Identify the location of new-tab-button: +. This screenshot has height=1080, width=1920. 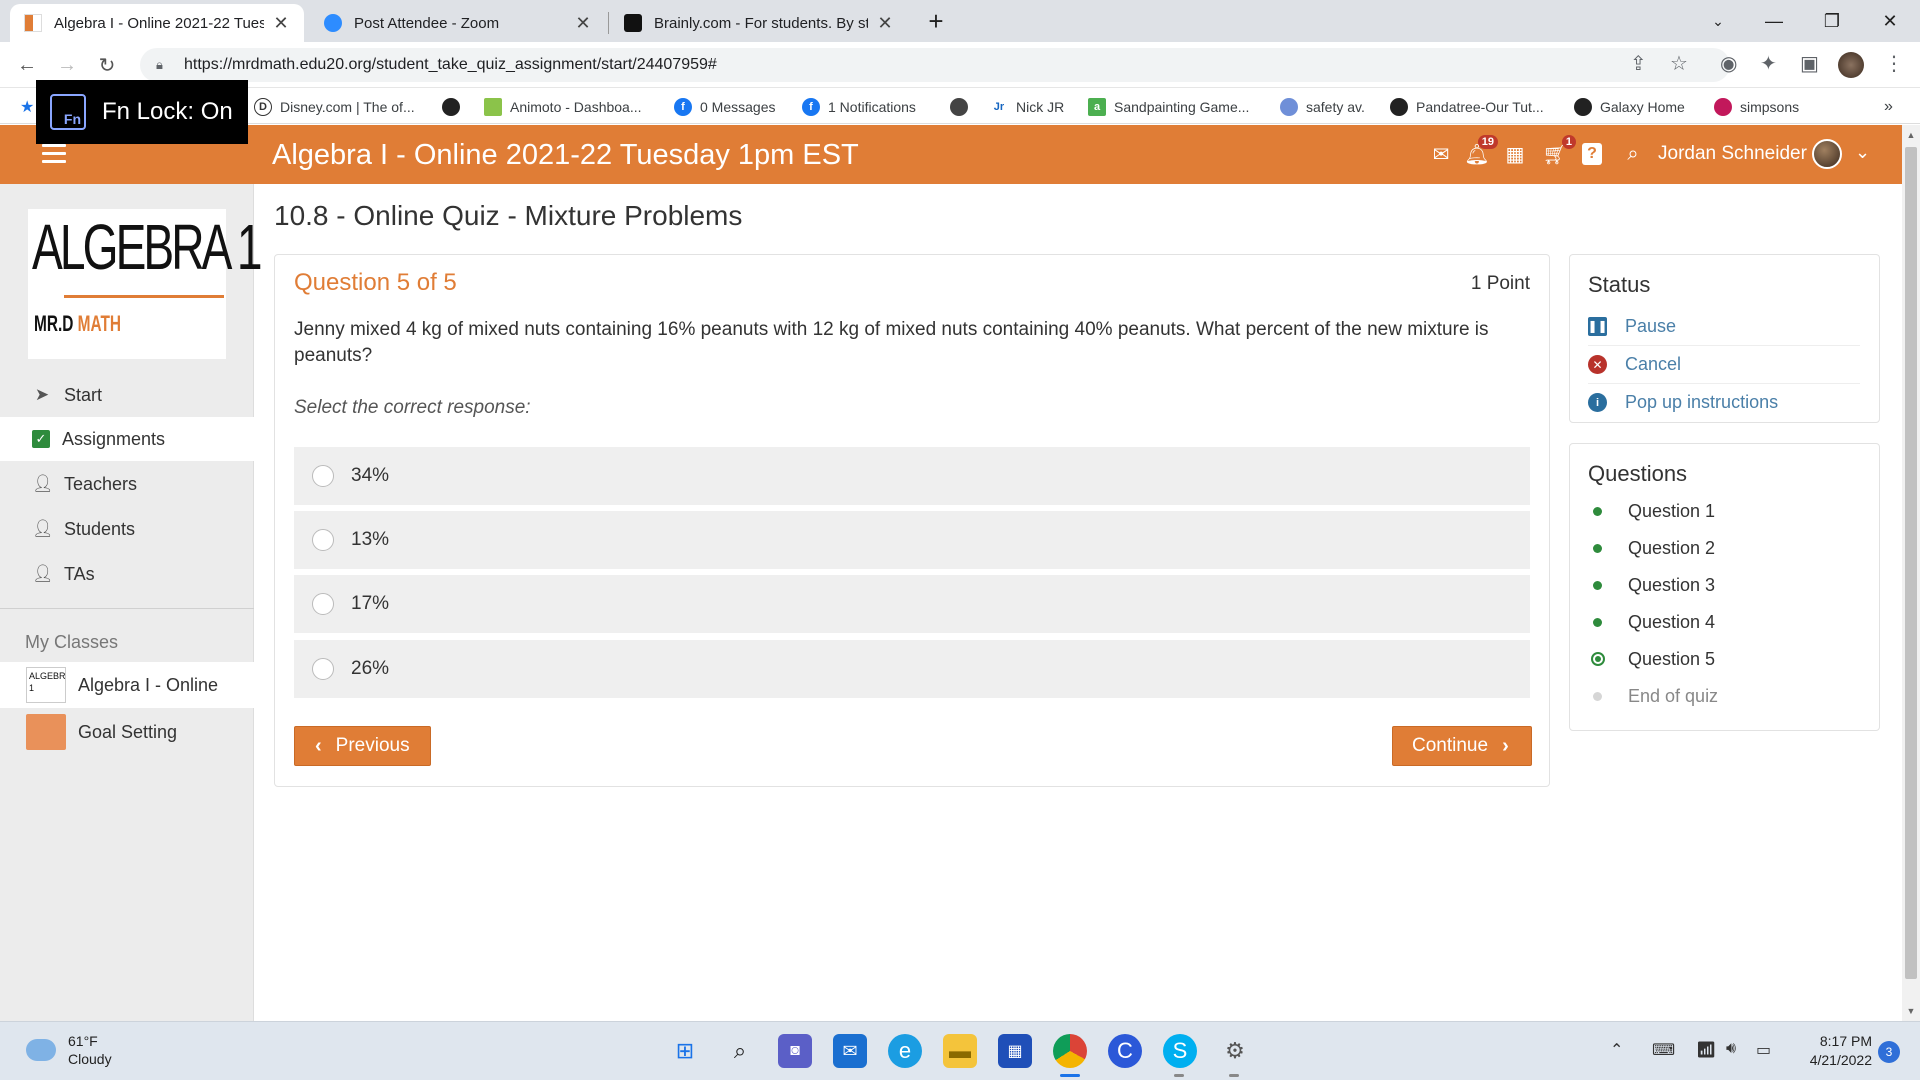
(936, 21).